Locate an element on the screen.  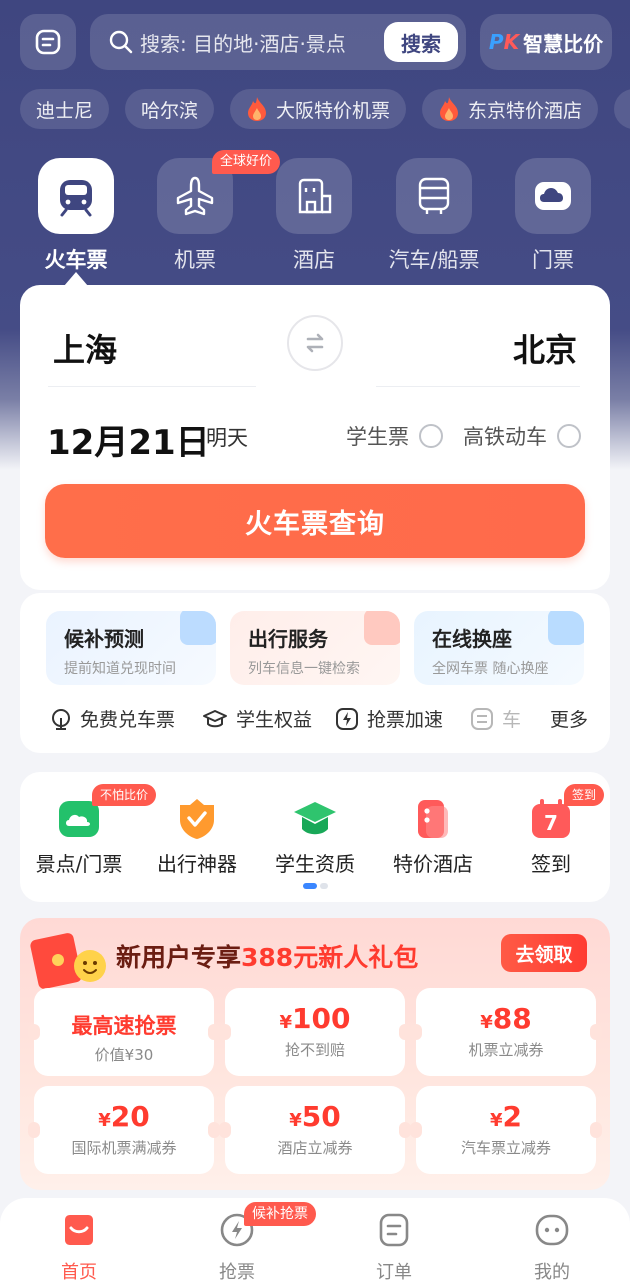
hot-tag-osaka-flights: 大阪特价机票 is located at coordinates (318, 109).